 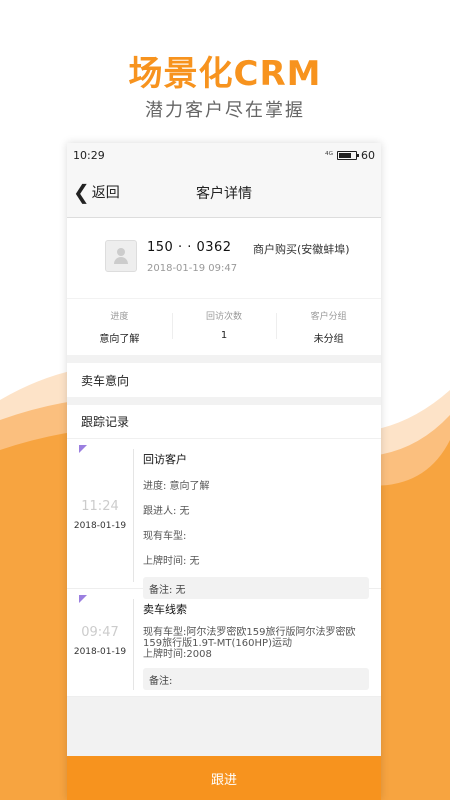 What do you see at coordinates (224, 317) in the screenshot?
I see `stat-label: 回访次数` at bounding box center [224, 317].